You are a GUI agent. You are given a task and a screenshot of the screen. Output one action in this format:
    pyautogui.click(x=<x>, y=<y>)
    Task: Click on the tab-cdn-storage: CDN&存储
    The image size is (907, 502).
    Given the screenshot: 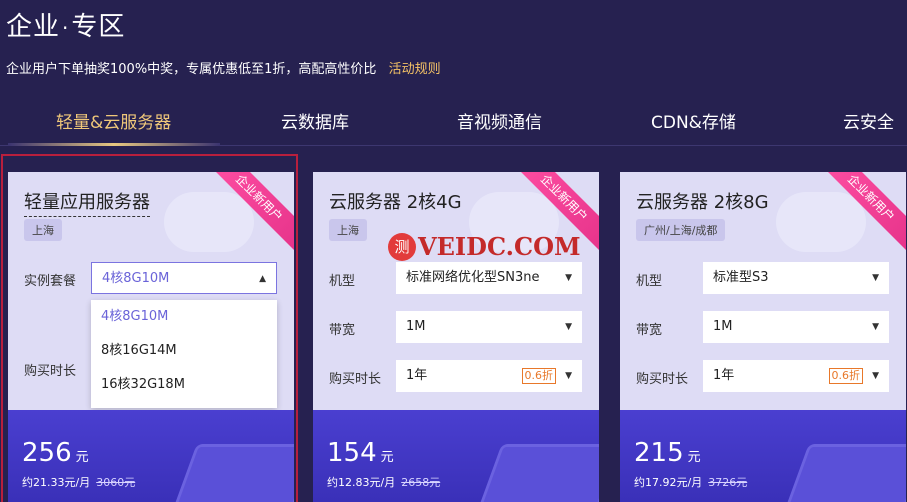 What is the action you would take?
    pyautogui.click(x=693, y=120)
    